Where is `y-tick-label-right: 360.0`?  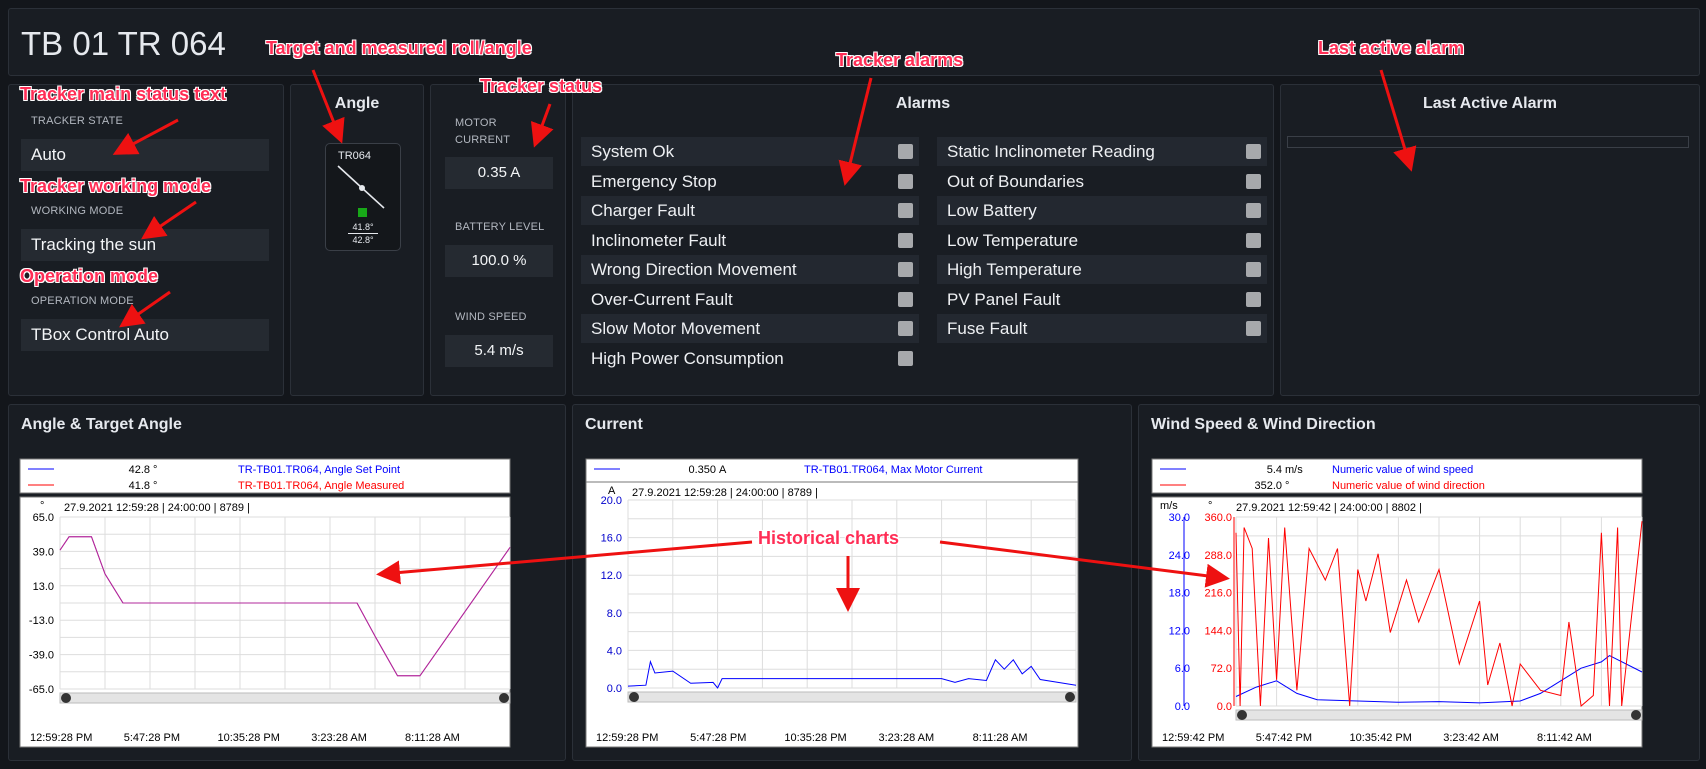
y-tick-label-right: 360.0 is located at coordinates (1218, 518).